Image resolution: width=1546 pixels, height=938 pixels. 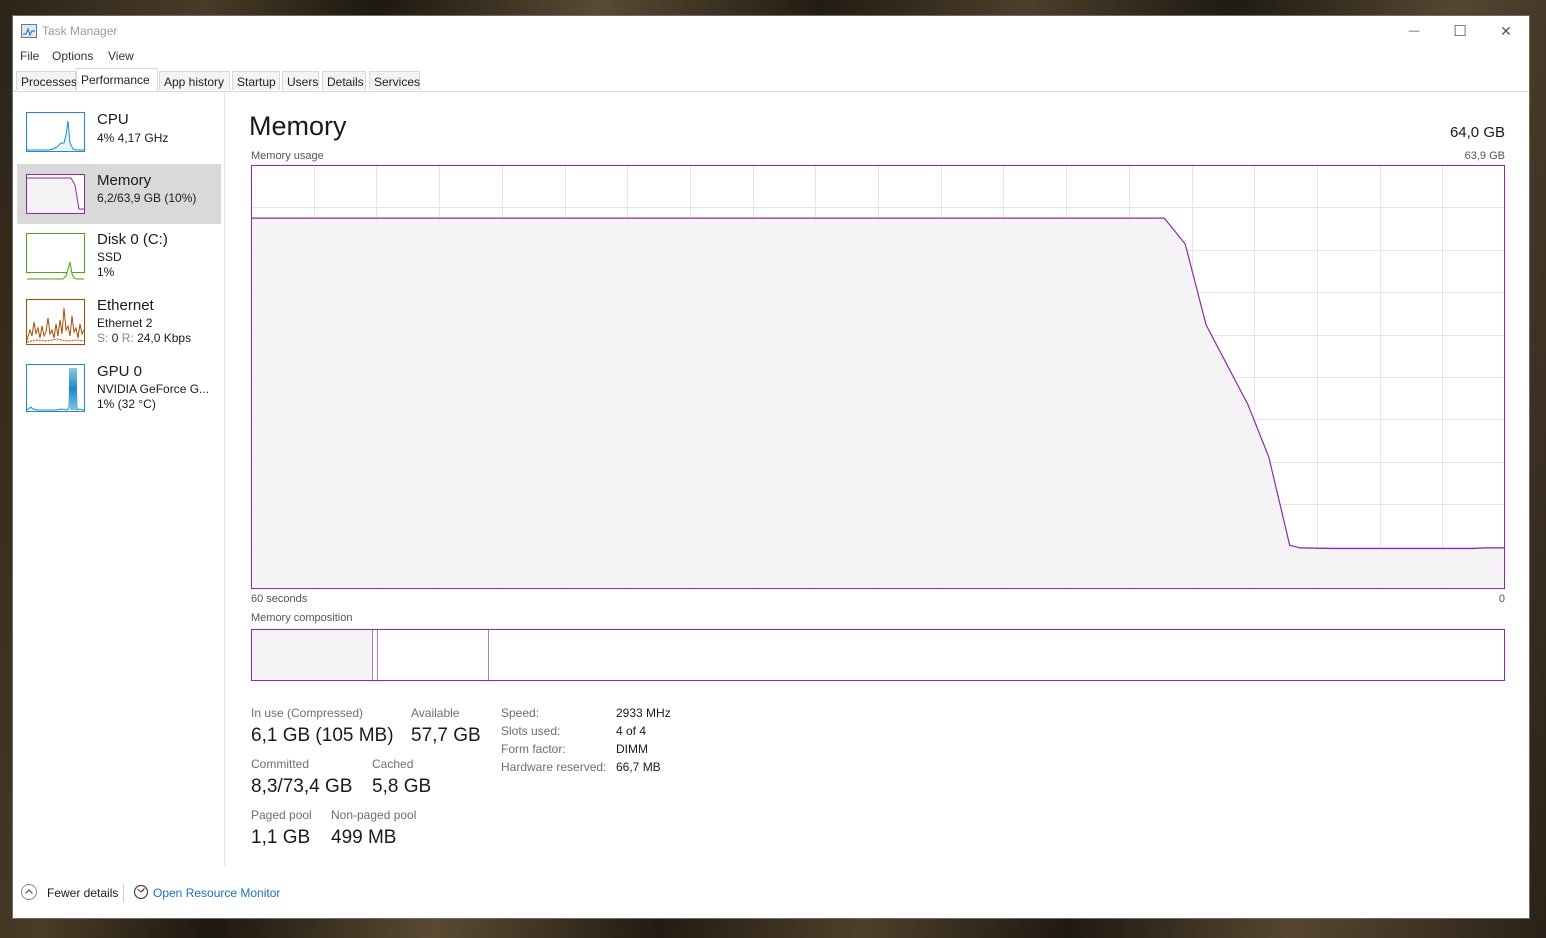 What do you see at coordinates (147, 198) in the screenshot?
I see `sidebar-item-subtitle: 6,2/63,9 GB (10%)` at bounding box center [147, 198].